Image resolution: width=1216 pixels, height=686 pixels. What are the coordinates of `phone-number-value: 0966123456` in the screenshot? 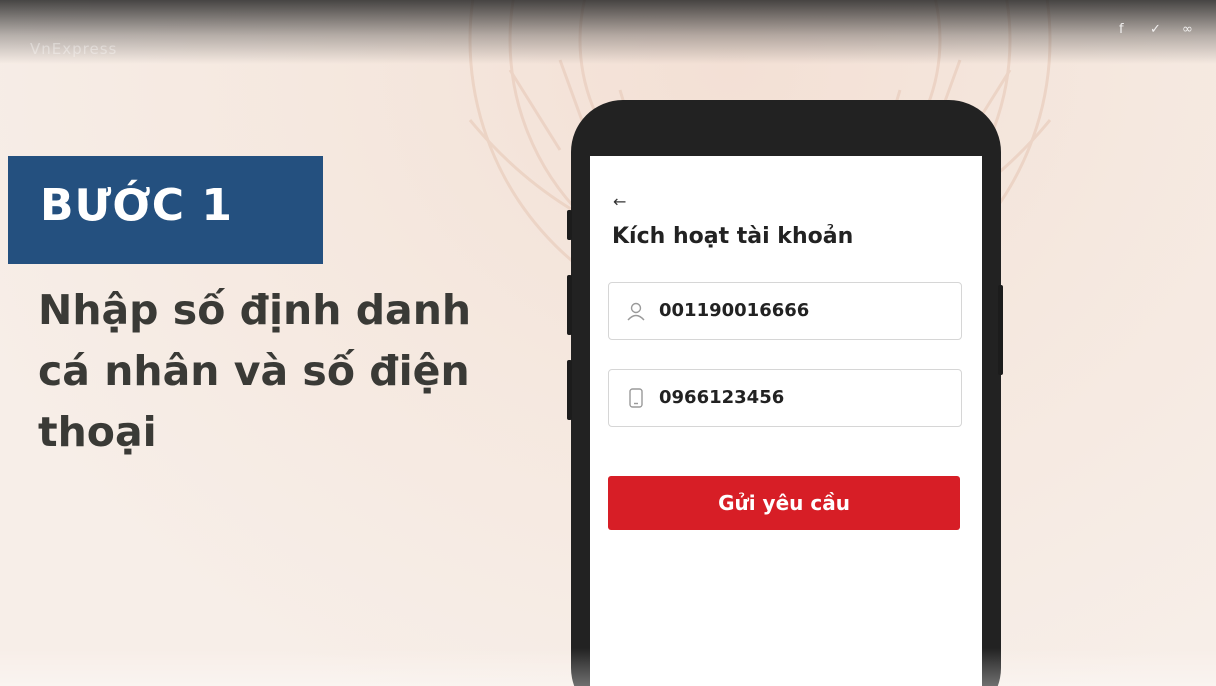 It's located at (722, 397).